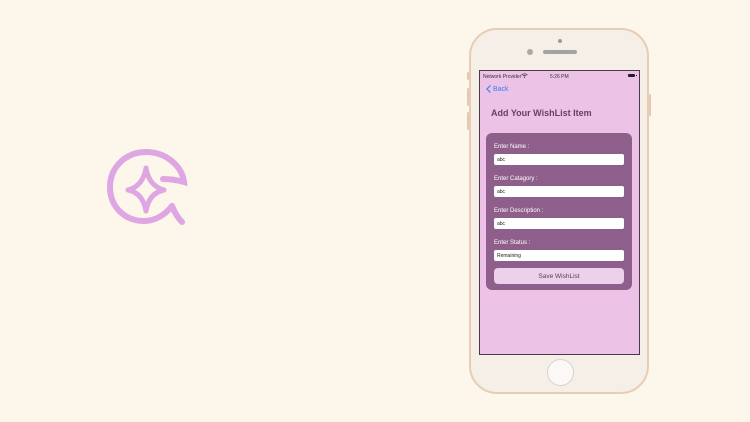 Image resolution: width=750 pixels, height=422 pixels. I want to click on chevron-left-icon, so click(488, 89).